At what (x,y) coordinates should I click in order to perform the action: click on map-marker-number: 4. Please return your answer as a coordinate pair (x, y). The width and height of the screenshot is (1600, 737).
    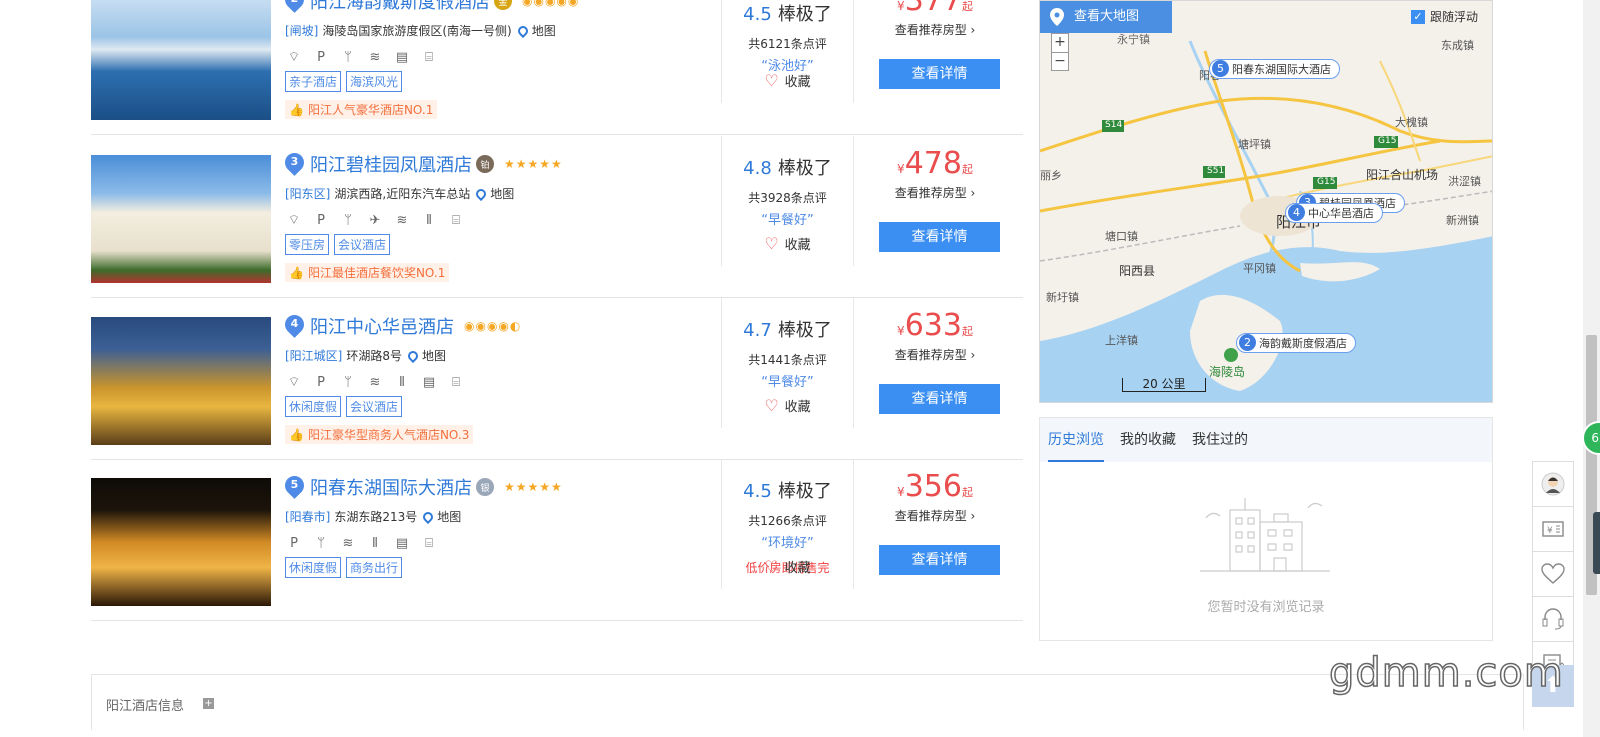
    Looking at the image, I should click on (1296, 212).